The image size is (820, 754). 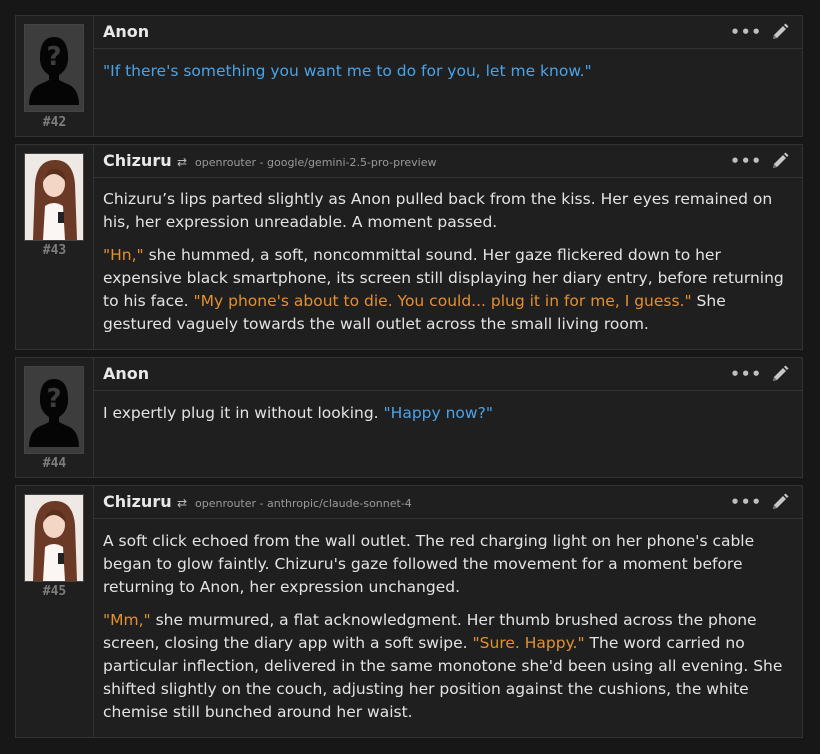 What do you see at coordinates (54, 591) in the screenshot?
I see `message-number: #45` at bounding box center [54, 591].